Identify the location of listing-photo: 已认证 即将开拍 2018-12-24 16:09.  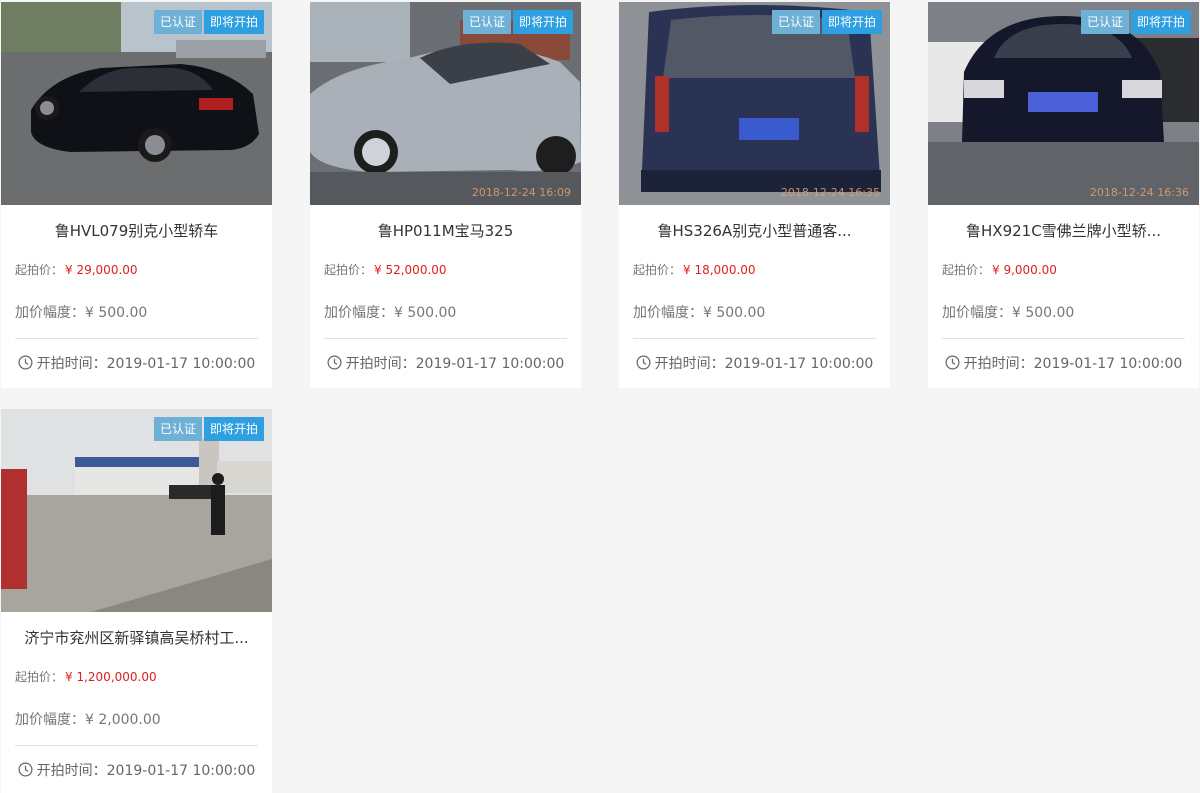
(445, 103).